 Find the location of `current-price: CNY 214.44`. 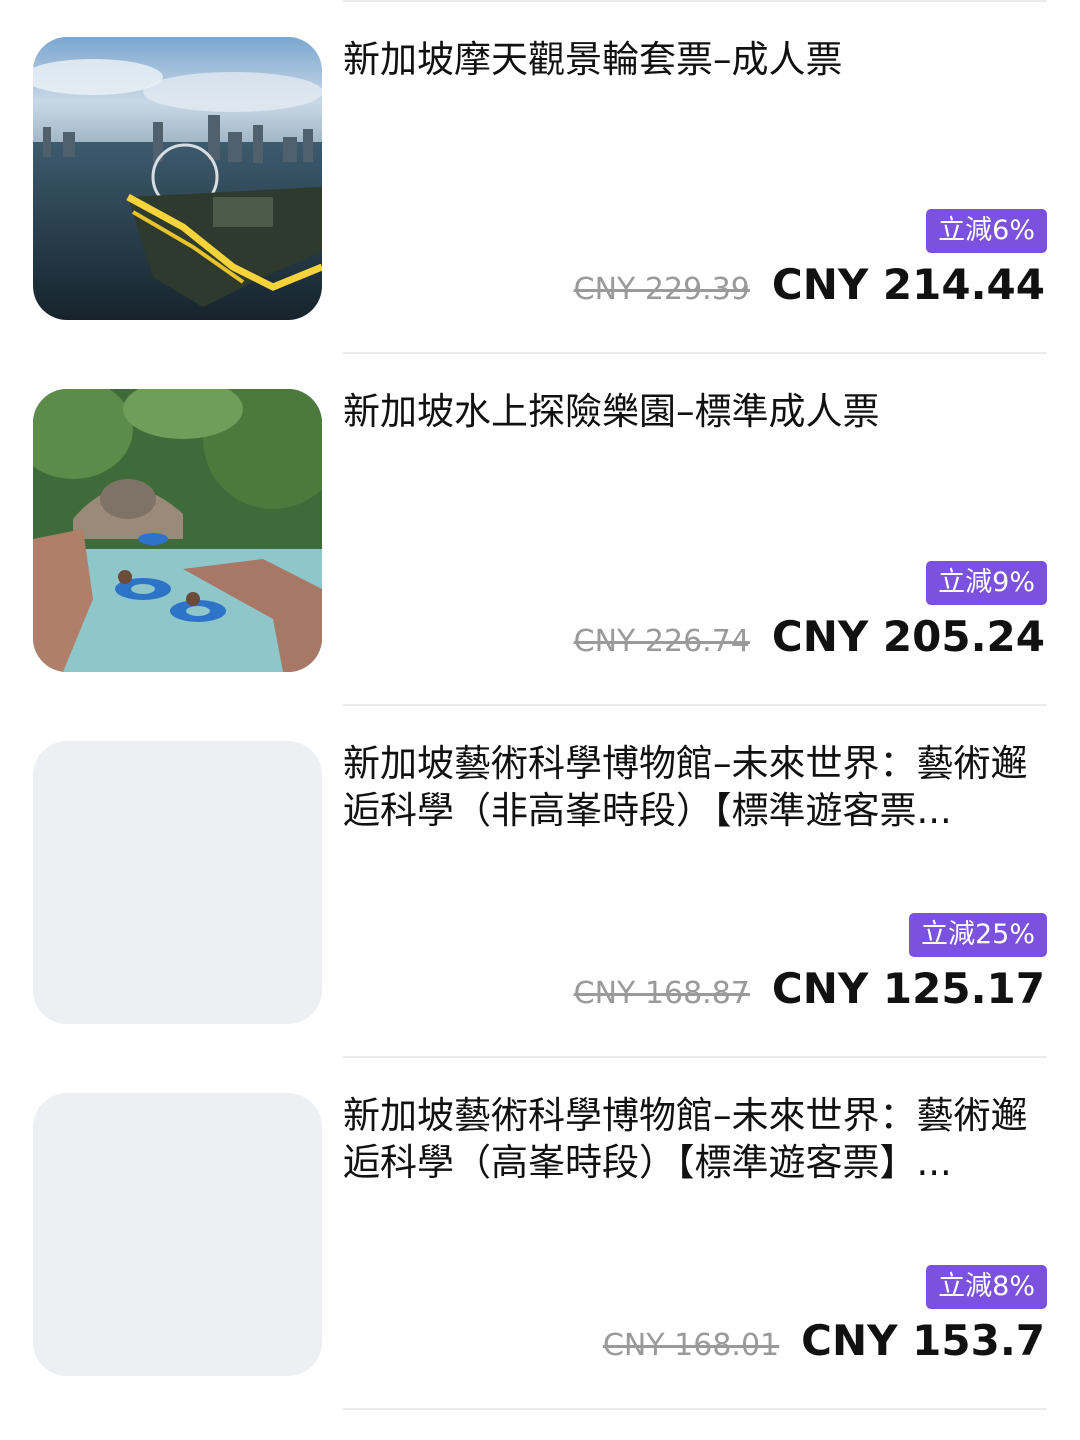

current-price: CNY 214.44 is located at coordinates (908, 284).